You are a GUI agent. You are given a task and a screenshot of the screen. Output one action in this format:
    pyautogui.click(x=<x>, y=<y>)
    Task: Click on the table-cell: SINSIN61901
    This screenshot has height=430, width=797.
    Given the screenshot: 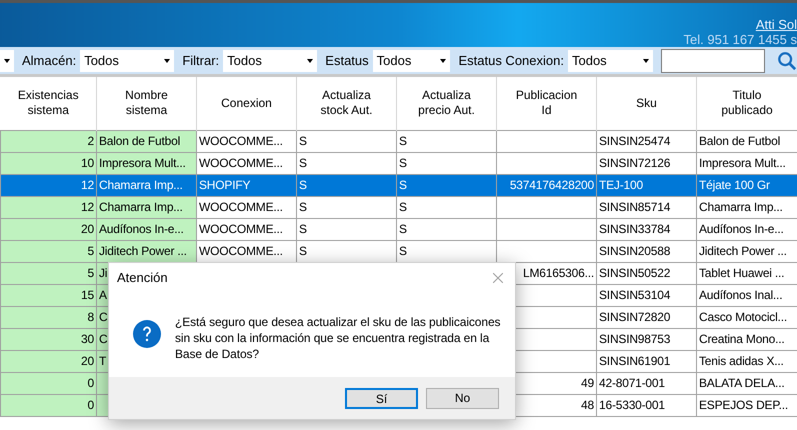 What is the action you would take?
    pyautogui.click(x=646, y=361)
    